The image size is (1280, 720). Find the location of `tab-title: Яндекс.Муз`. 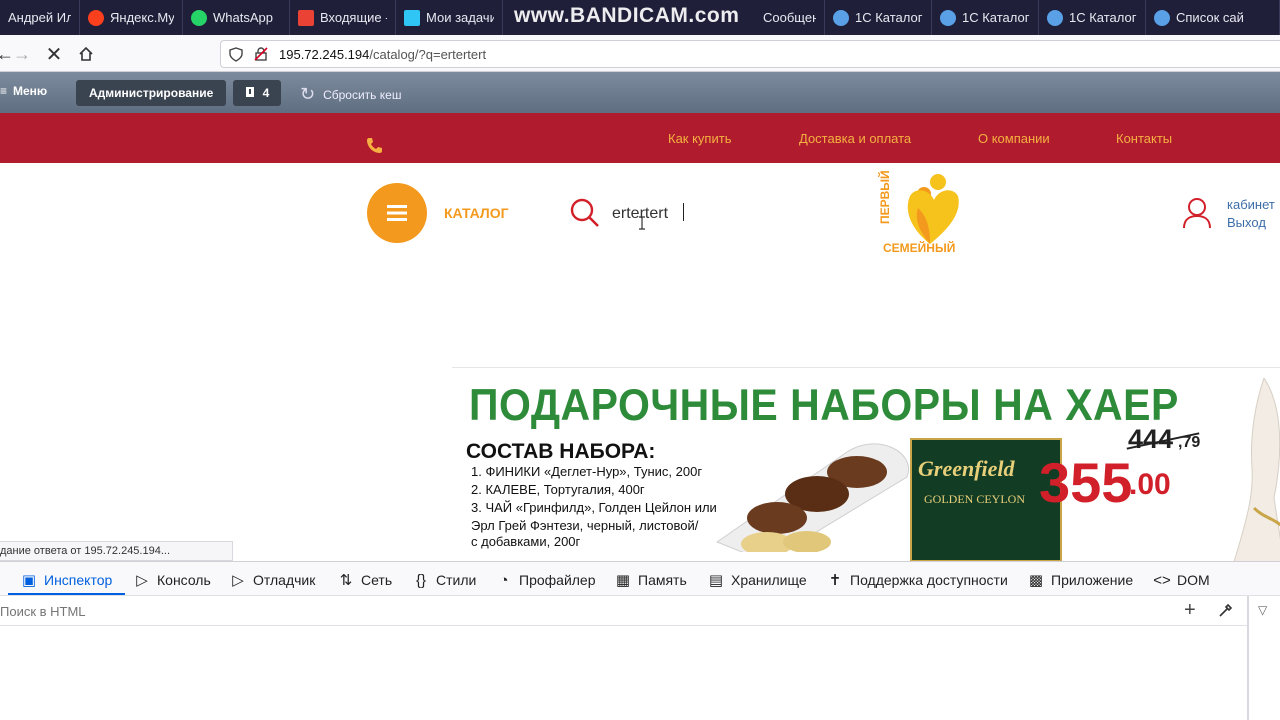

tab-title: Яндекс.Муз is located at coordinates (142, 17).